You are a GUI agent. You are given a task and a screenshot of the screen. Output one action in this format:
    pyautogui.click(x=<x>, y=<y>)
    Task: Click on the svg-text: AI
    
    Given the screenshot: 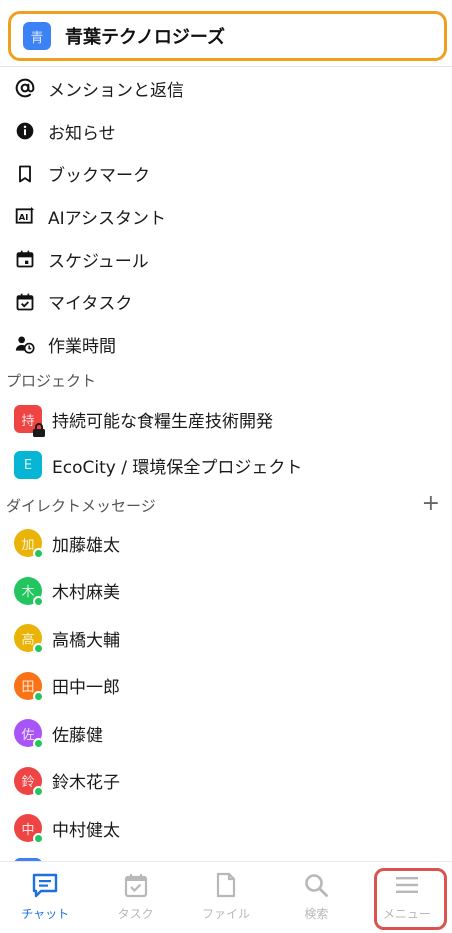 What is the action you would take?
    pyautogui.click(x=24, y=218)
    